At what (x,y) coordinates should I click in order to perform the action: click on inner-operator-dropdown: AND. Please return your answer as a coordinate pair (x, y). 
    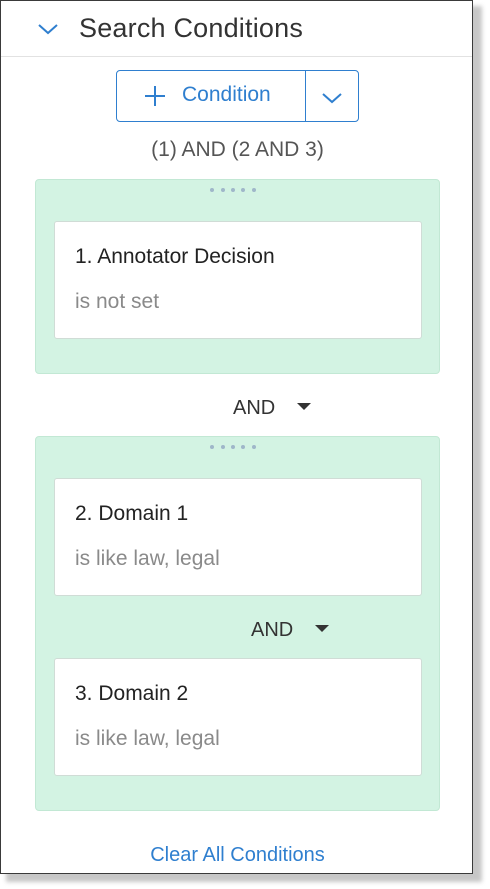
    Looking at the image, I should click on (290, 630).